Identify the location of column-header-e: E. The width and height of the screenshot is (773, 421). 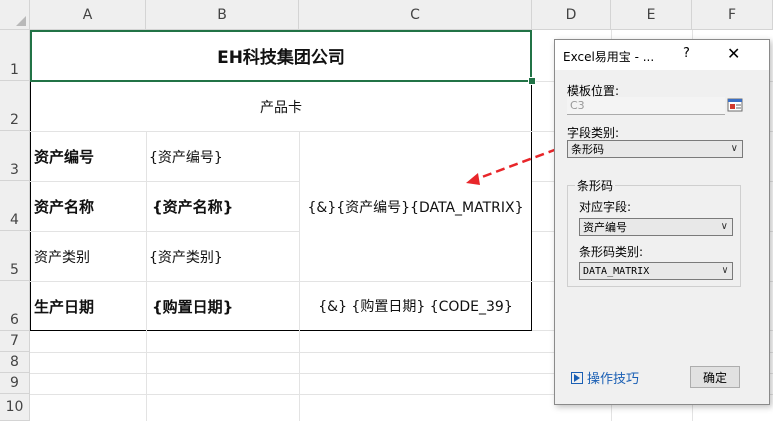
(651, 15).